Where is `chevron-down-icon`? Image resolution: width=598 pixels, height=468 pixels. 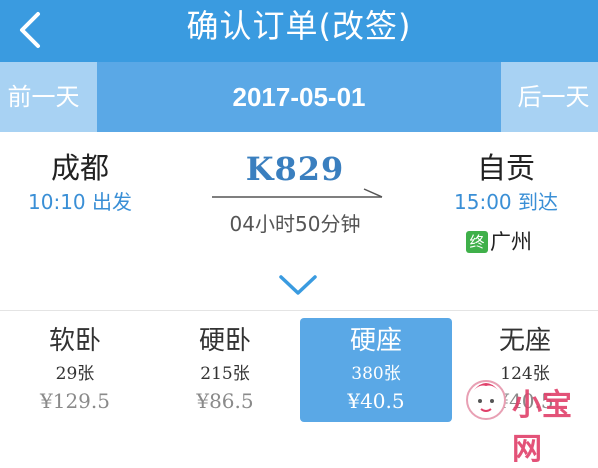
chevron-down-icon is located at coordinates (298, 285).